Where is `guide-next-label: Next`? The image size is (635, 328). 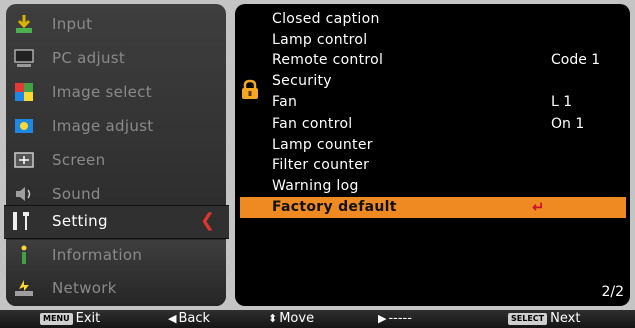
guide-next-label: Next is located at coordinates (565, 318).